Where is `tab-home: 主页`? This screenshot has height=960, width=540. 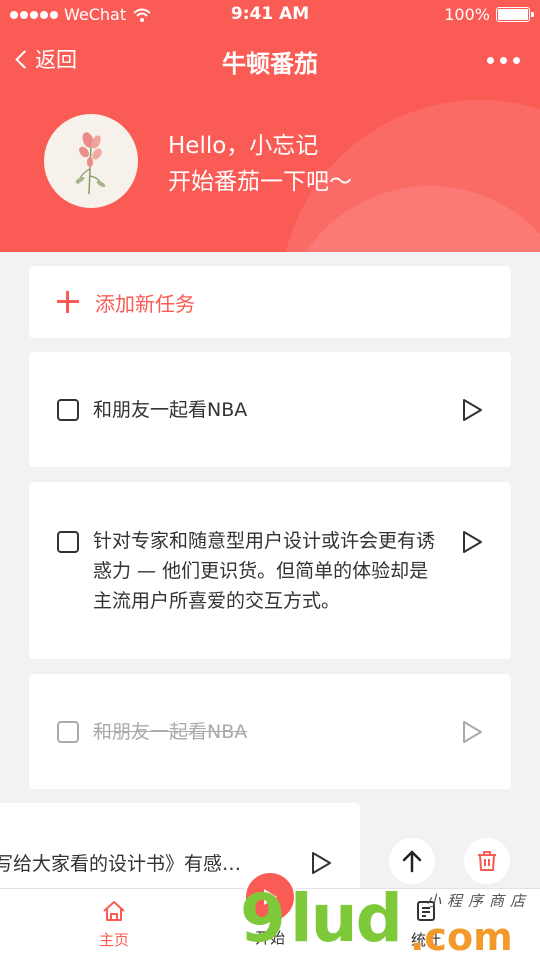 tab-home: 主页 is located at coordinates (114, 924).